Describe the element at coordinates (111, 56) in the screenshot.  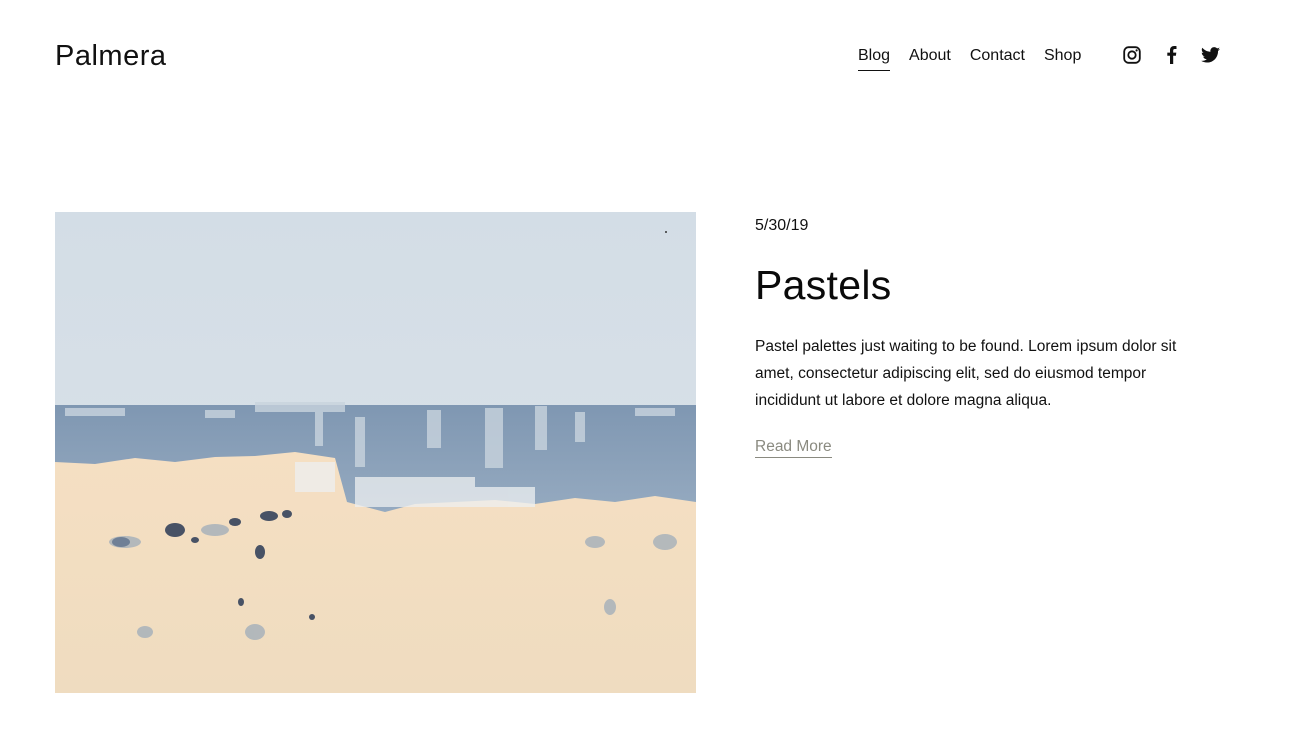
I see `site-logo: Palmera` at that location.